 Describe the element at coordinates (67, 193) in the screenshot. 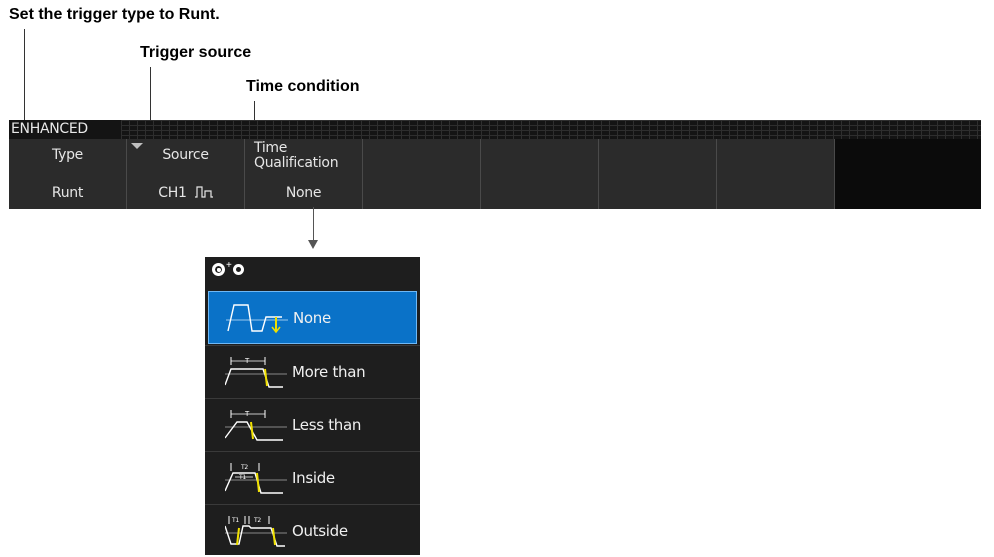

I see `softkey-type-value: Runt` at that location.